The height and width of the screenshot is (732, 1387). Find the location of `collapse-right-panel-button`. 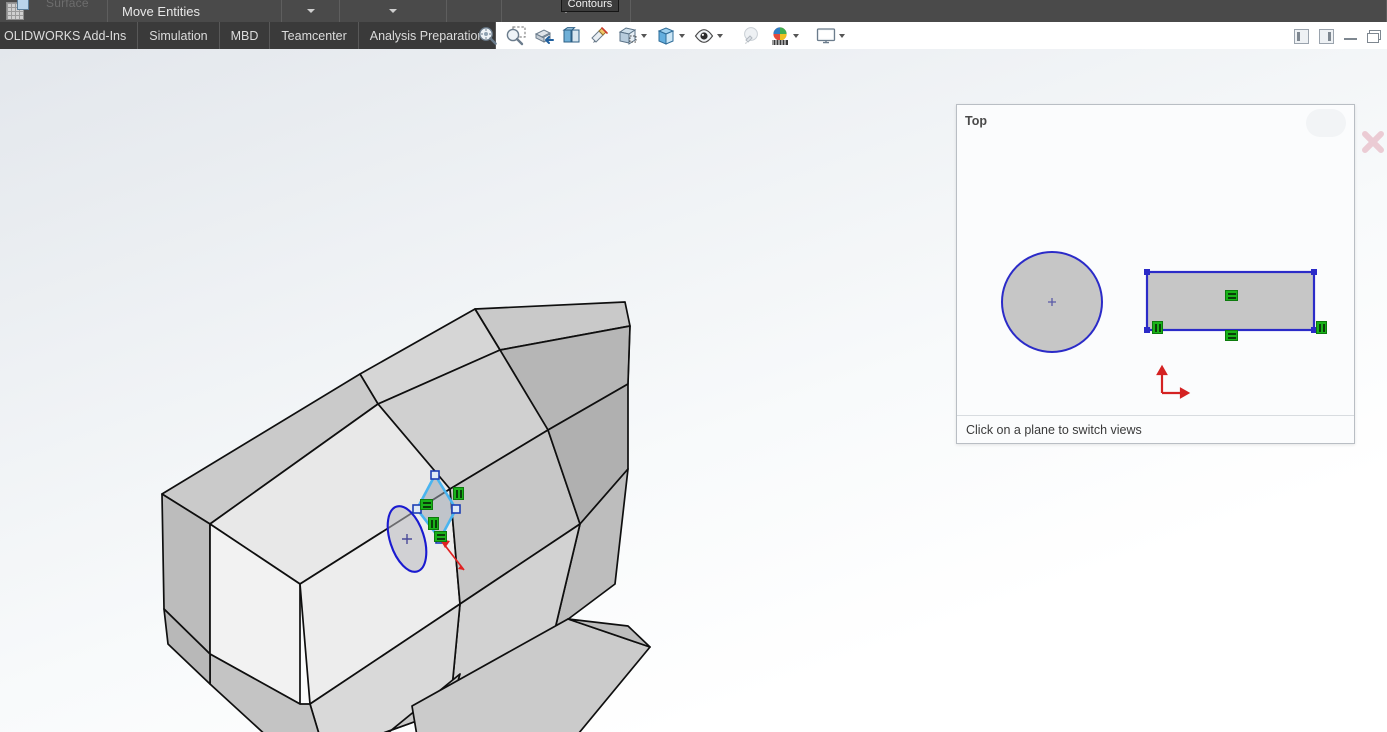

collapse-right-panel-button is located at coordinates (1326, 36).